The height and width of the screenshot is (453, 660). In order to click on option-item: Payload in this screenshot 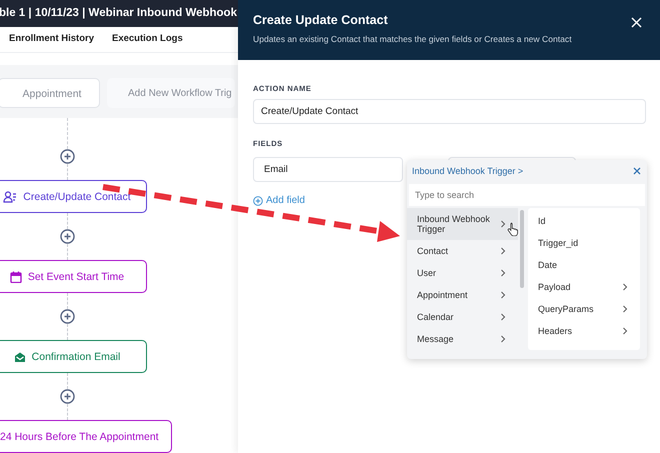, I will do `click(584, 287)`.